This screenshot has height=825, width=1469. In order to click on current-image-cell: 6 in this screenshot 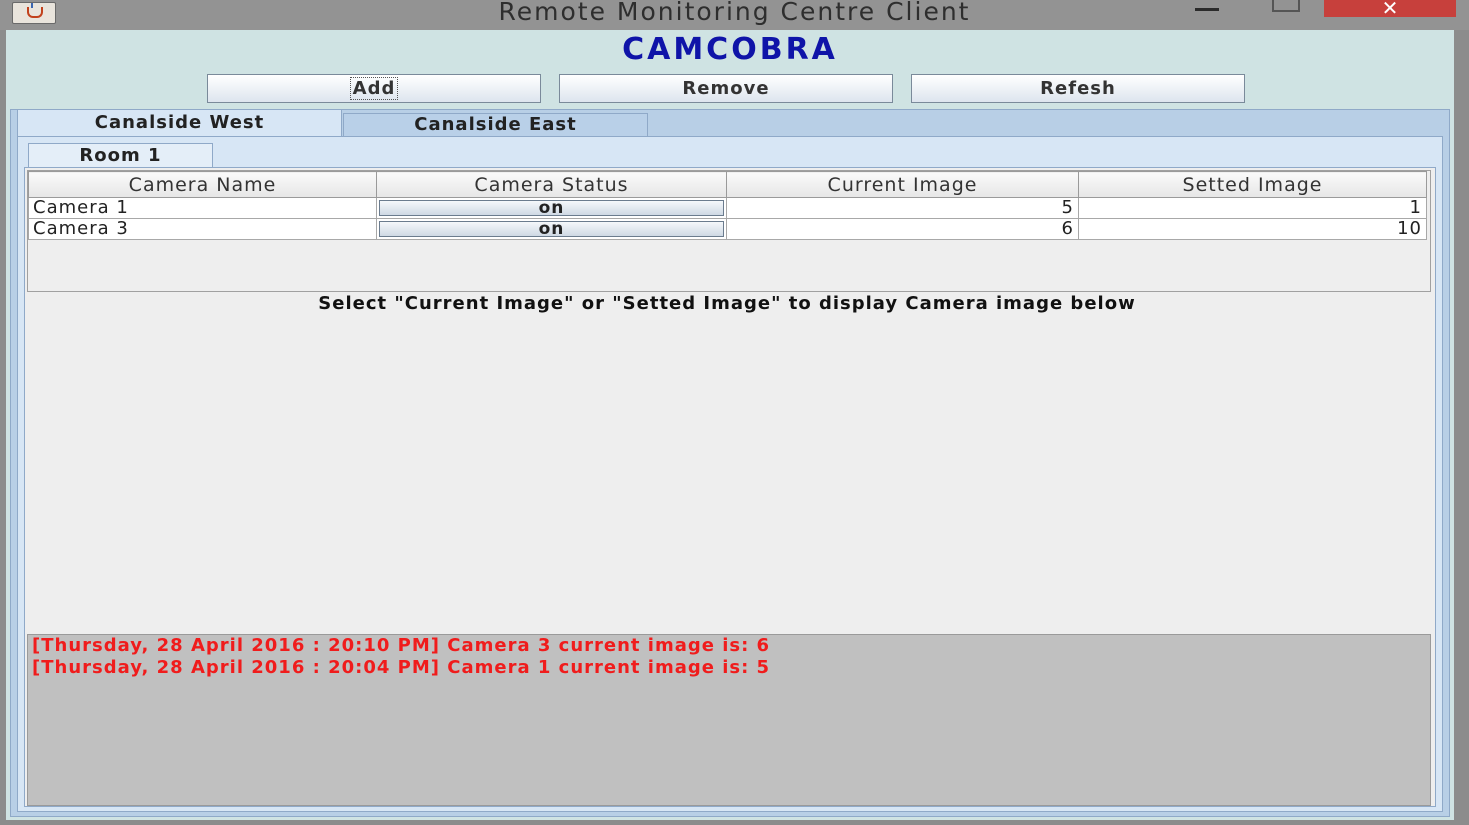, I will do `click(902, 229)`.